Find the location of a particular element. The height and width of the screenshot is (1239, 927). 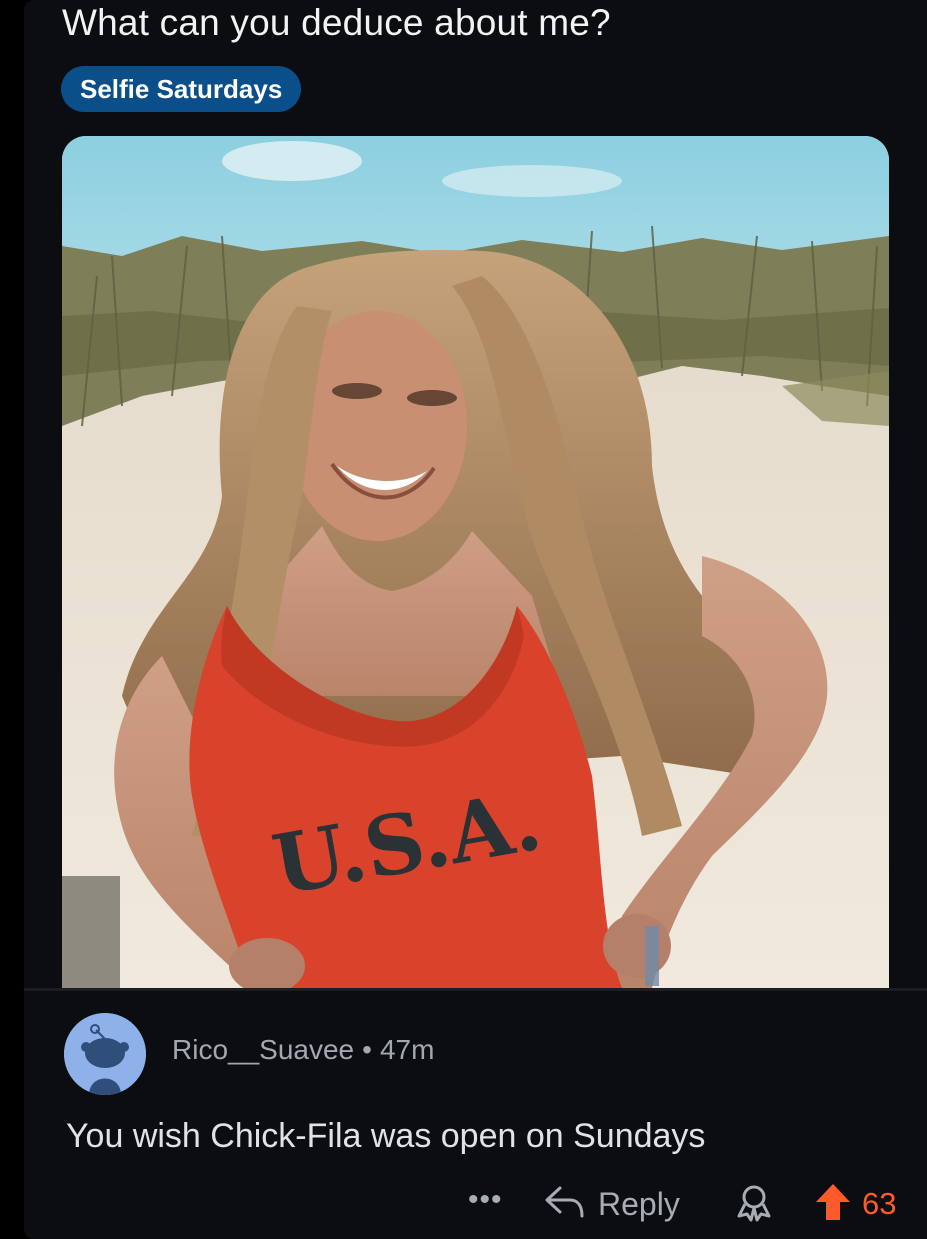

comment-meta: Rico__Suavee • 47m is located at coordinates (303, 1050).